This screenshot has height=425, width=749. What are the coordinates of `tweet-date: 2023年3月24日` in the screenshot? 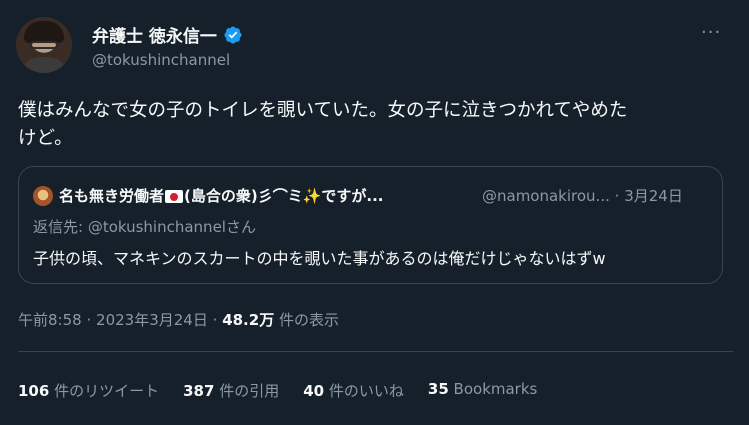 It's located at (152, 320).